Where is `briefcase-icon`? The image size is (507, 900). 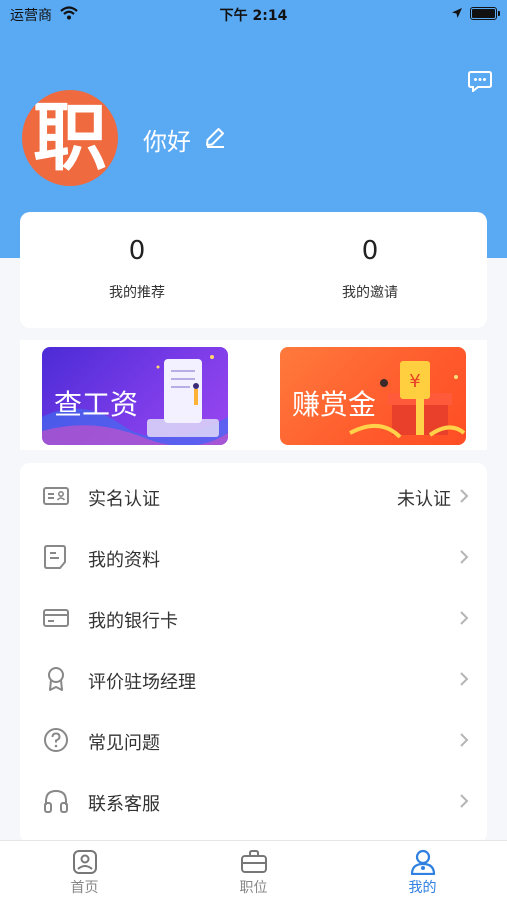 briefcase-icon is located at coordinates (254, 861).